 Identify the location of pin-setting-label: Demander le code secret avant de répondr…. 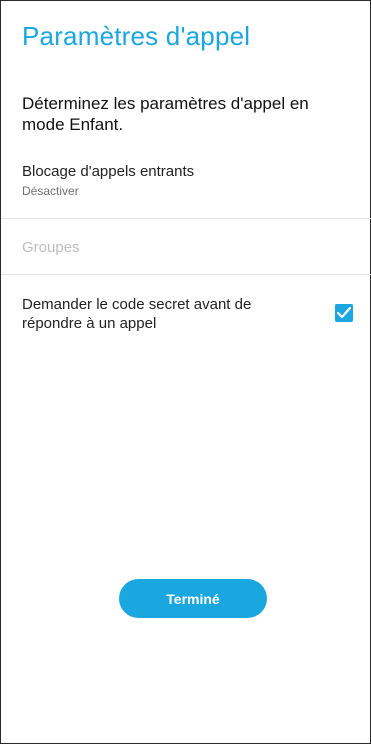
(137, 314).